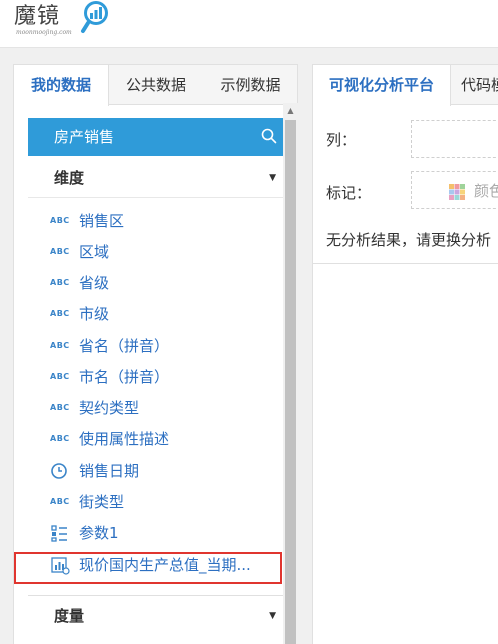  What do you see at coordinates (457, 192) in the screenshot?
I see `color-palette-icon` at bounding box center [457, 192].